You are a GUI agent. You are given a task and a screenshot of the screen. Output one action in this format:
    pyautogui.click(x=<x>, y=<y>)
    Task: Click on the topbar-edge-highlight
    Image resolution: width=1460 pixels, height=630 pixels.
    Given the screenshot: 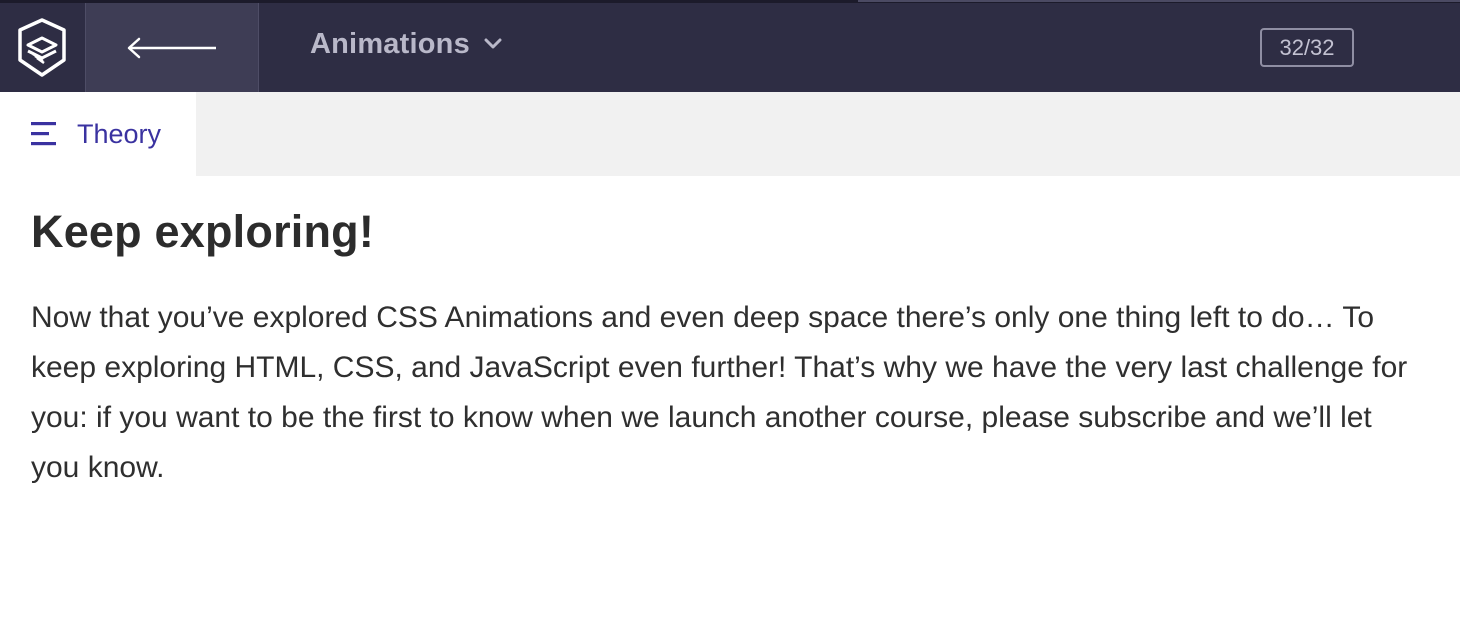 What is the action you would take?
    pyautogui.click(x=1159, y=1)
    